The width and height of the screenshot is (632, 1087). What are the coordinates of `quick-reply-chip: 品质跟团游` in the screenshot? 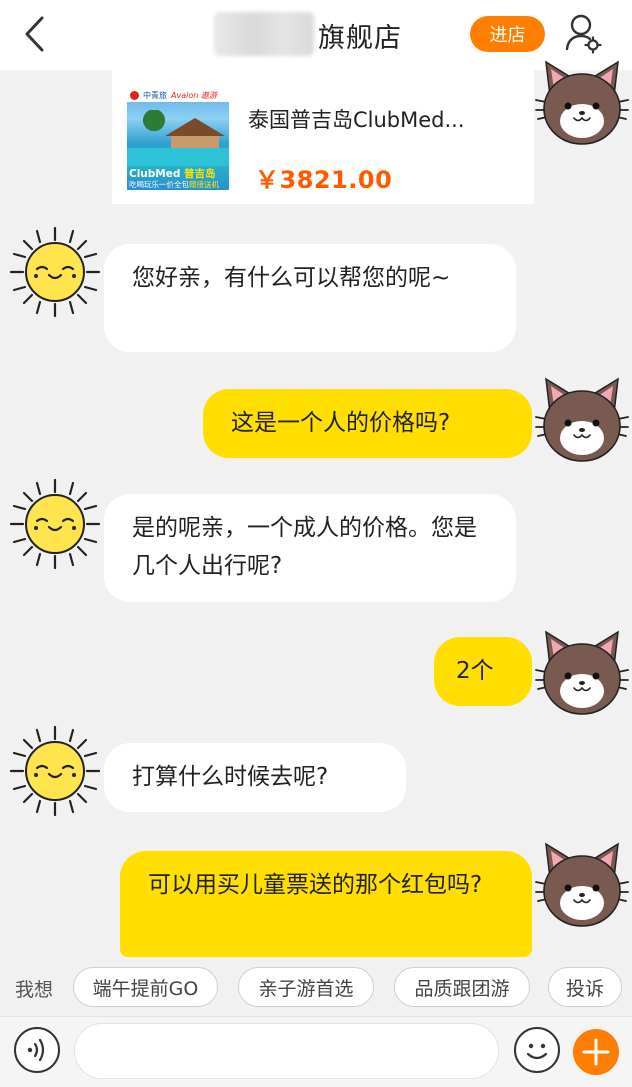 It's located at (462, 987).